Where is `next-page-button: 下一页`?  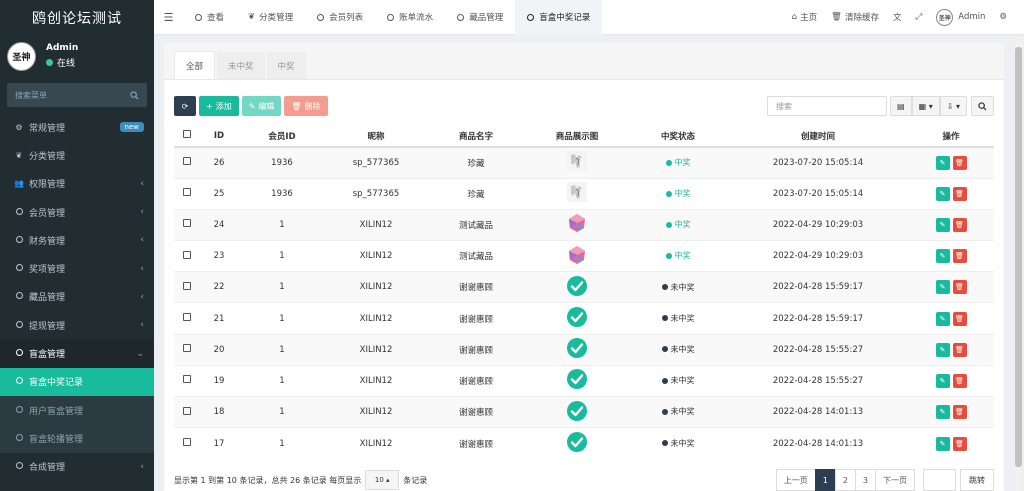 next-page-button: 下一页 is located at coordinates (895, 480).